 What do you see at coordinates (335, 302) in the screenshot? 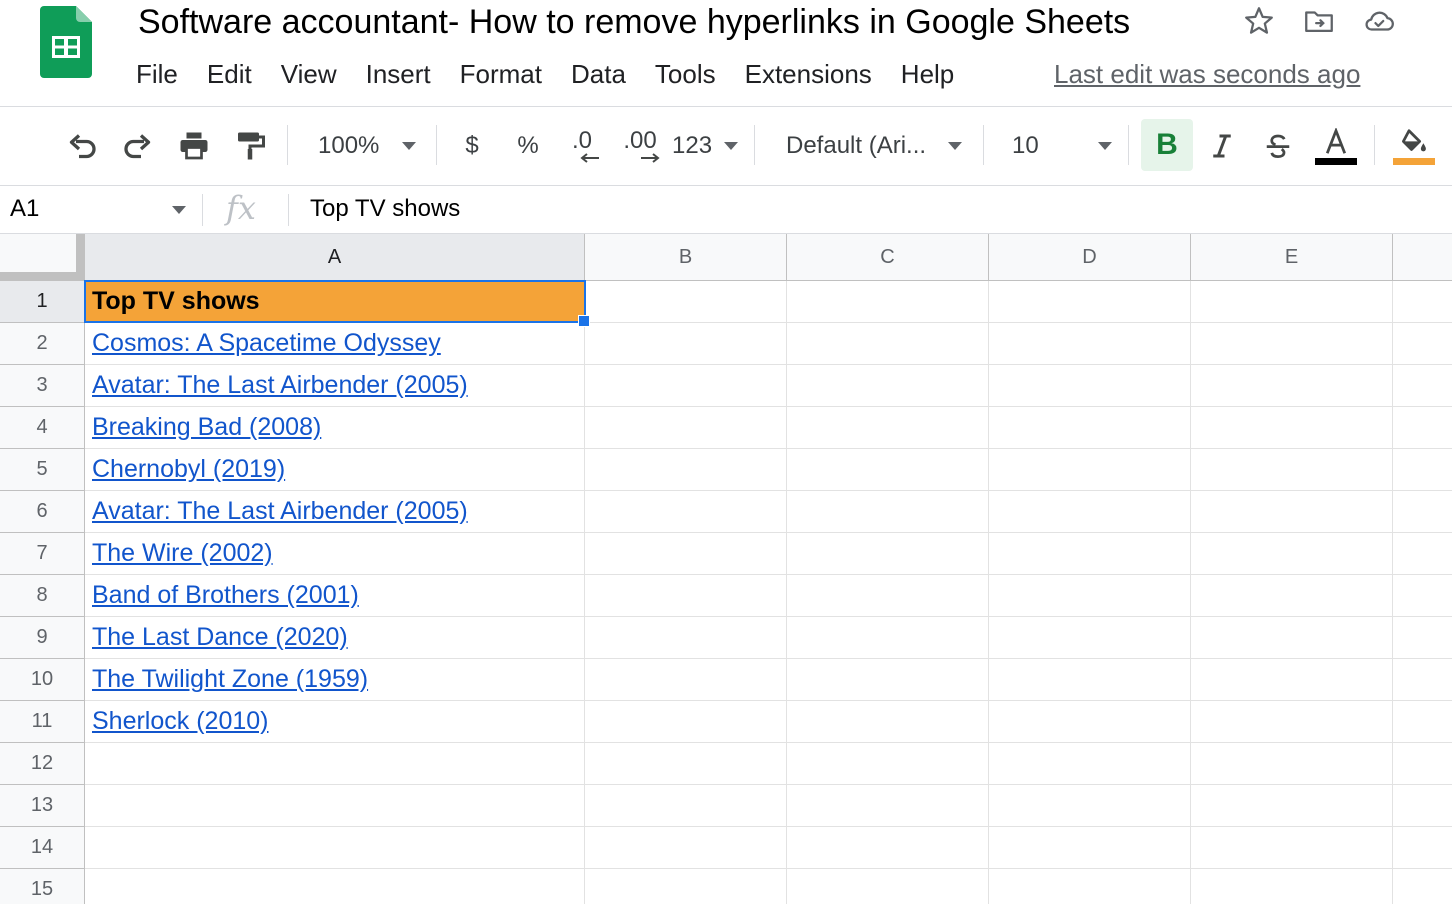
I see `cell-a1: Top TV shows` at bounding box center [335, 302].